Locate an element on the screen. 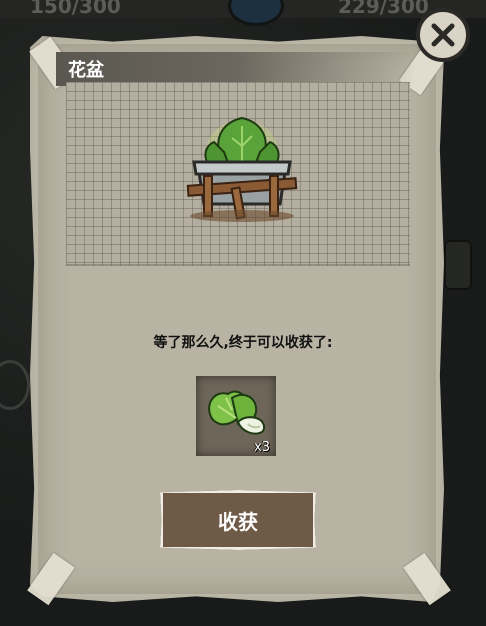 This screenshot has width=486, height=626. title-bar is located at coordinates (236, 69).